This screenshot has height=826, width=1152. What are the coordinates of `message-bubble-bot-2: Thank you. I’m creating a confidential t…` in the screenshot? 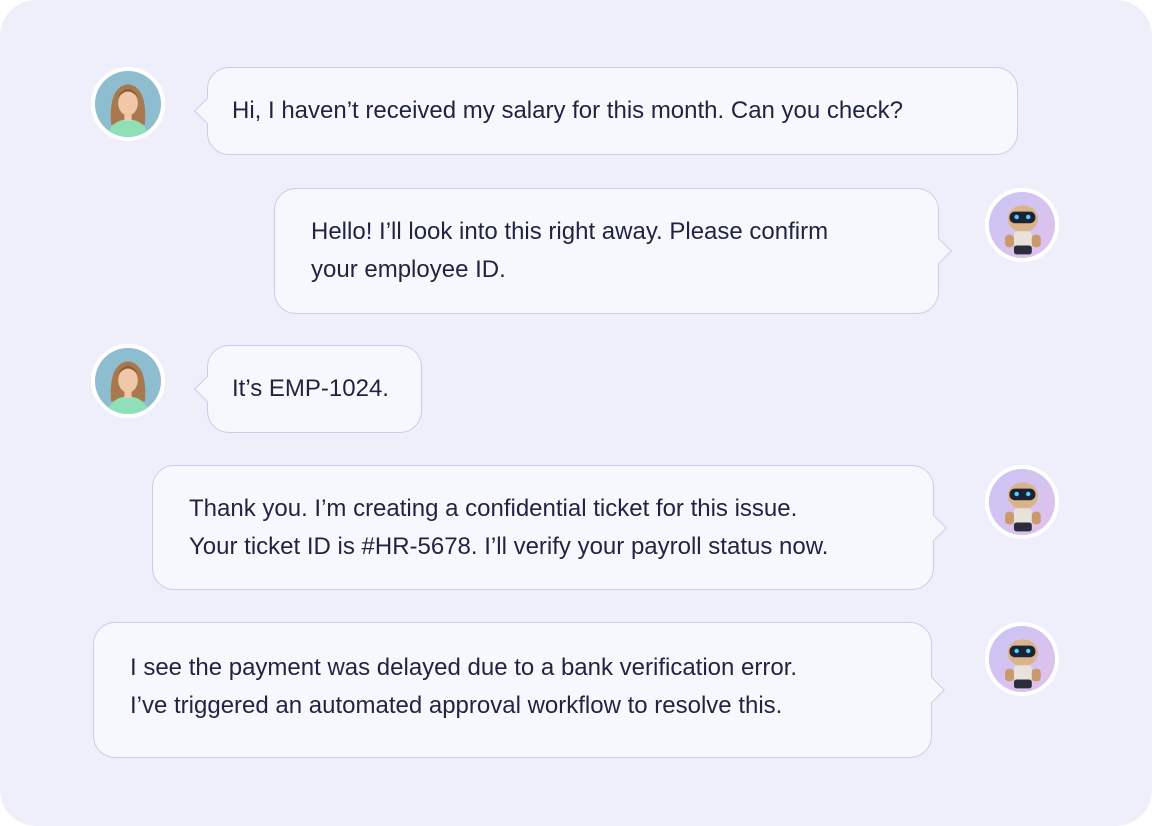 It's located at (549, 527).